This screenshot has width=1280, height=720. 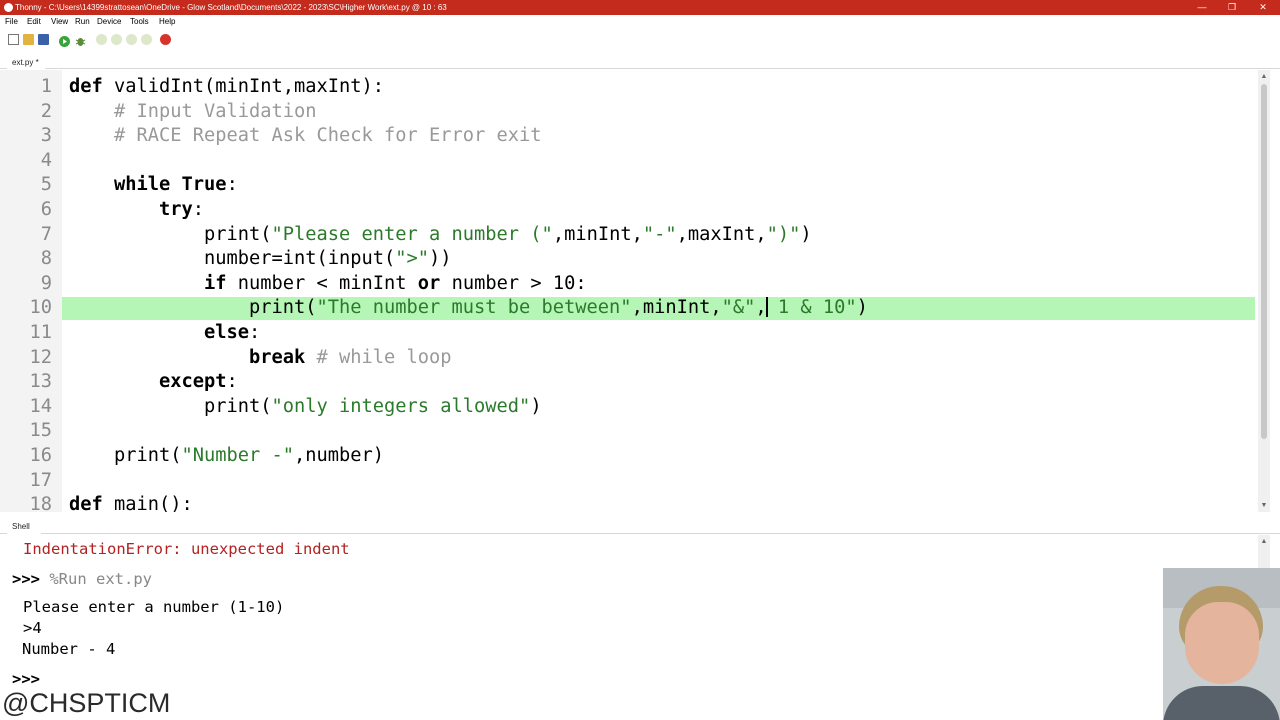 I want to click on code-text: number=int(input(, so click(x=300, y=259).